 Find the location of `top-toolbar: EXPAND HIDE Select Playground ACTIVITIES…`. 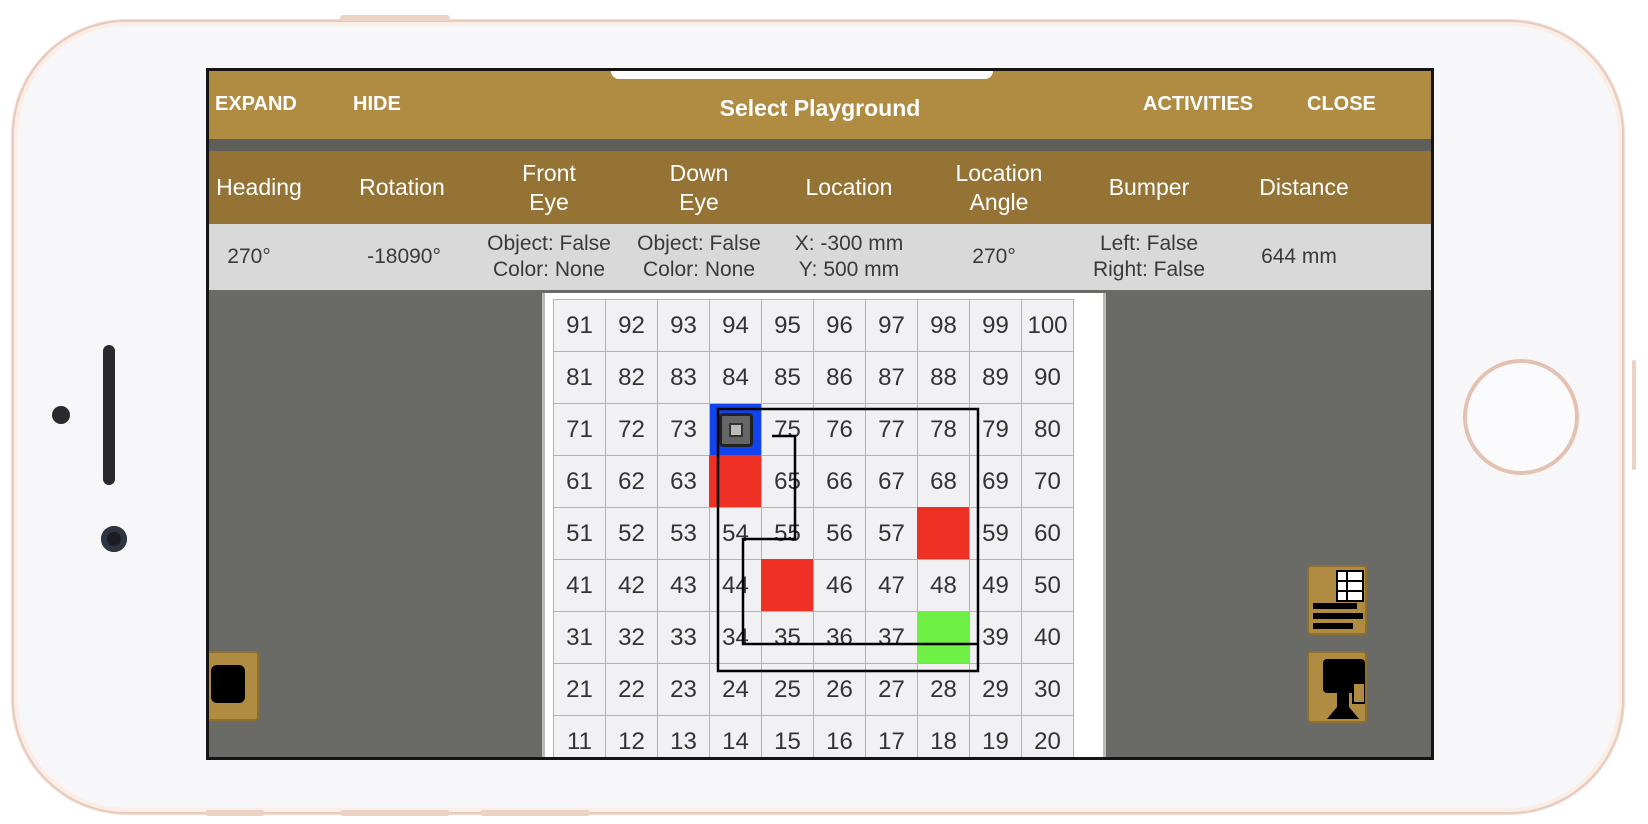

top-toolbar: EXPAND HIDE Select Playground ACTIVITIES… is located at coordinates (820, 105).